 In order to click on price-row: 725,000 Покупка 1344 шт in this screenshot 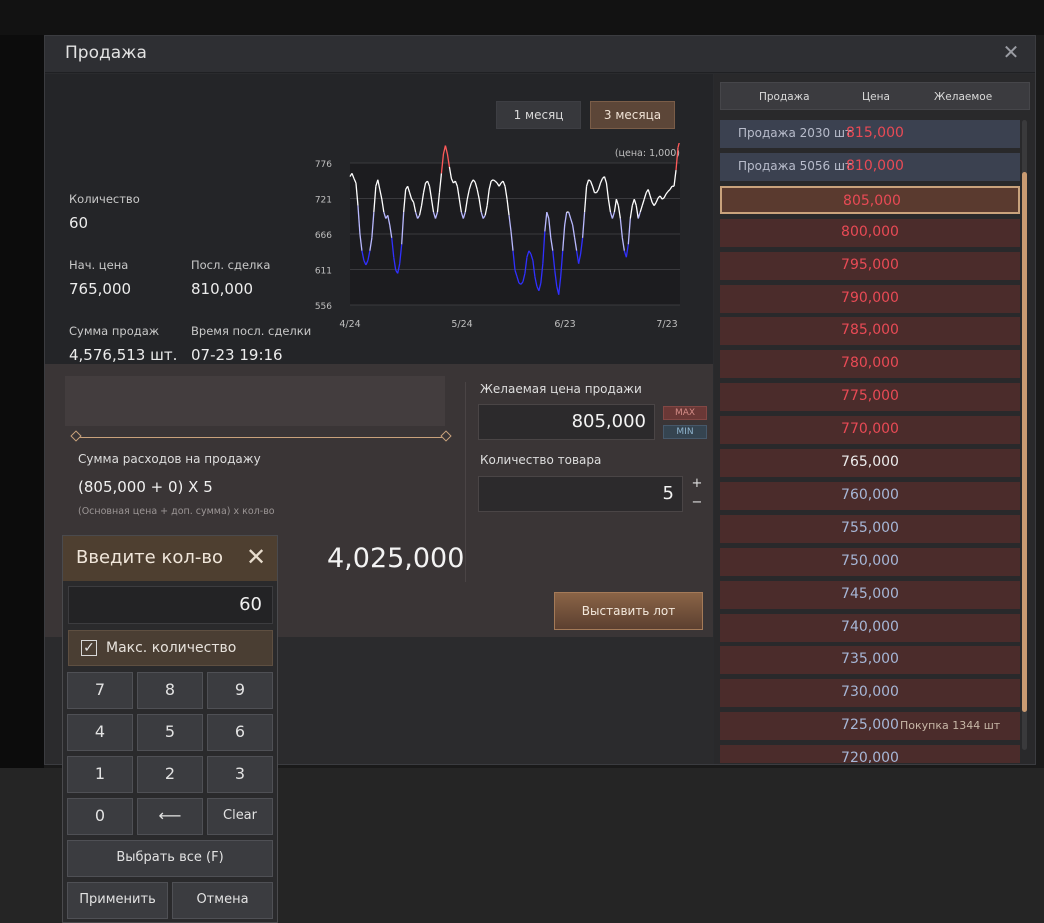, I will do `click(870, 726)`.